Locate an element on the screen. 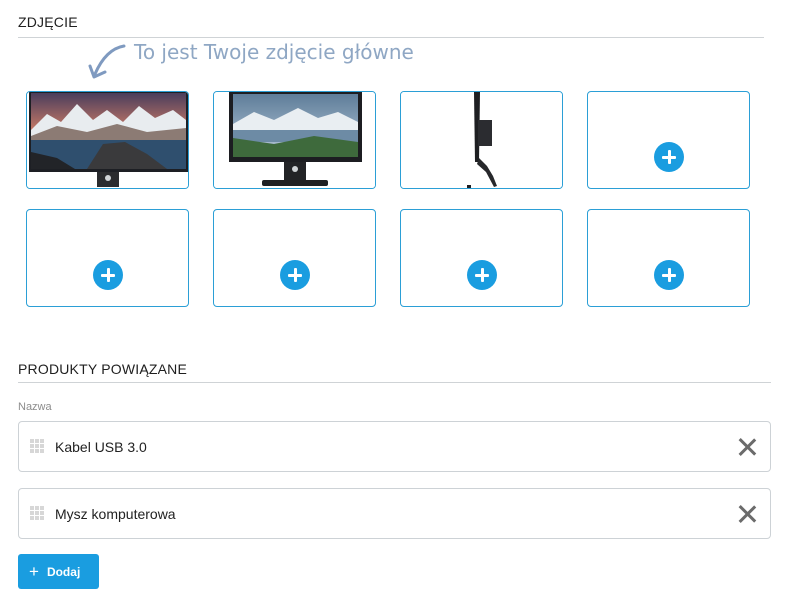 This screenshot has height=611, width=792. add-related-product-button: + Dodaj is located at coordinates (58, 571).